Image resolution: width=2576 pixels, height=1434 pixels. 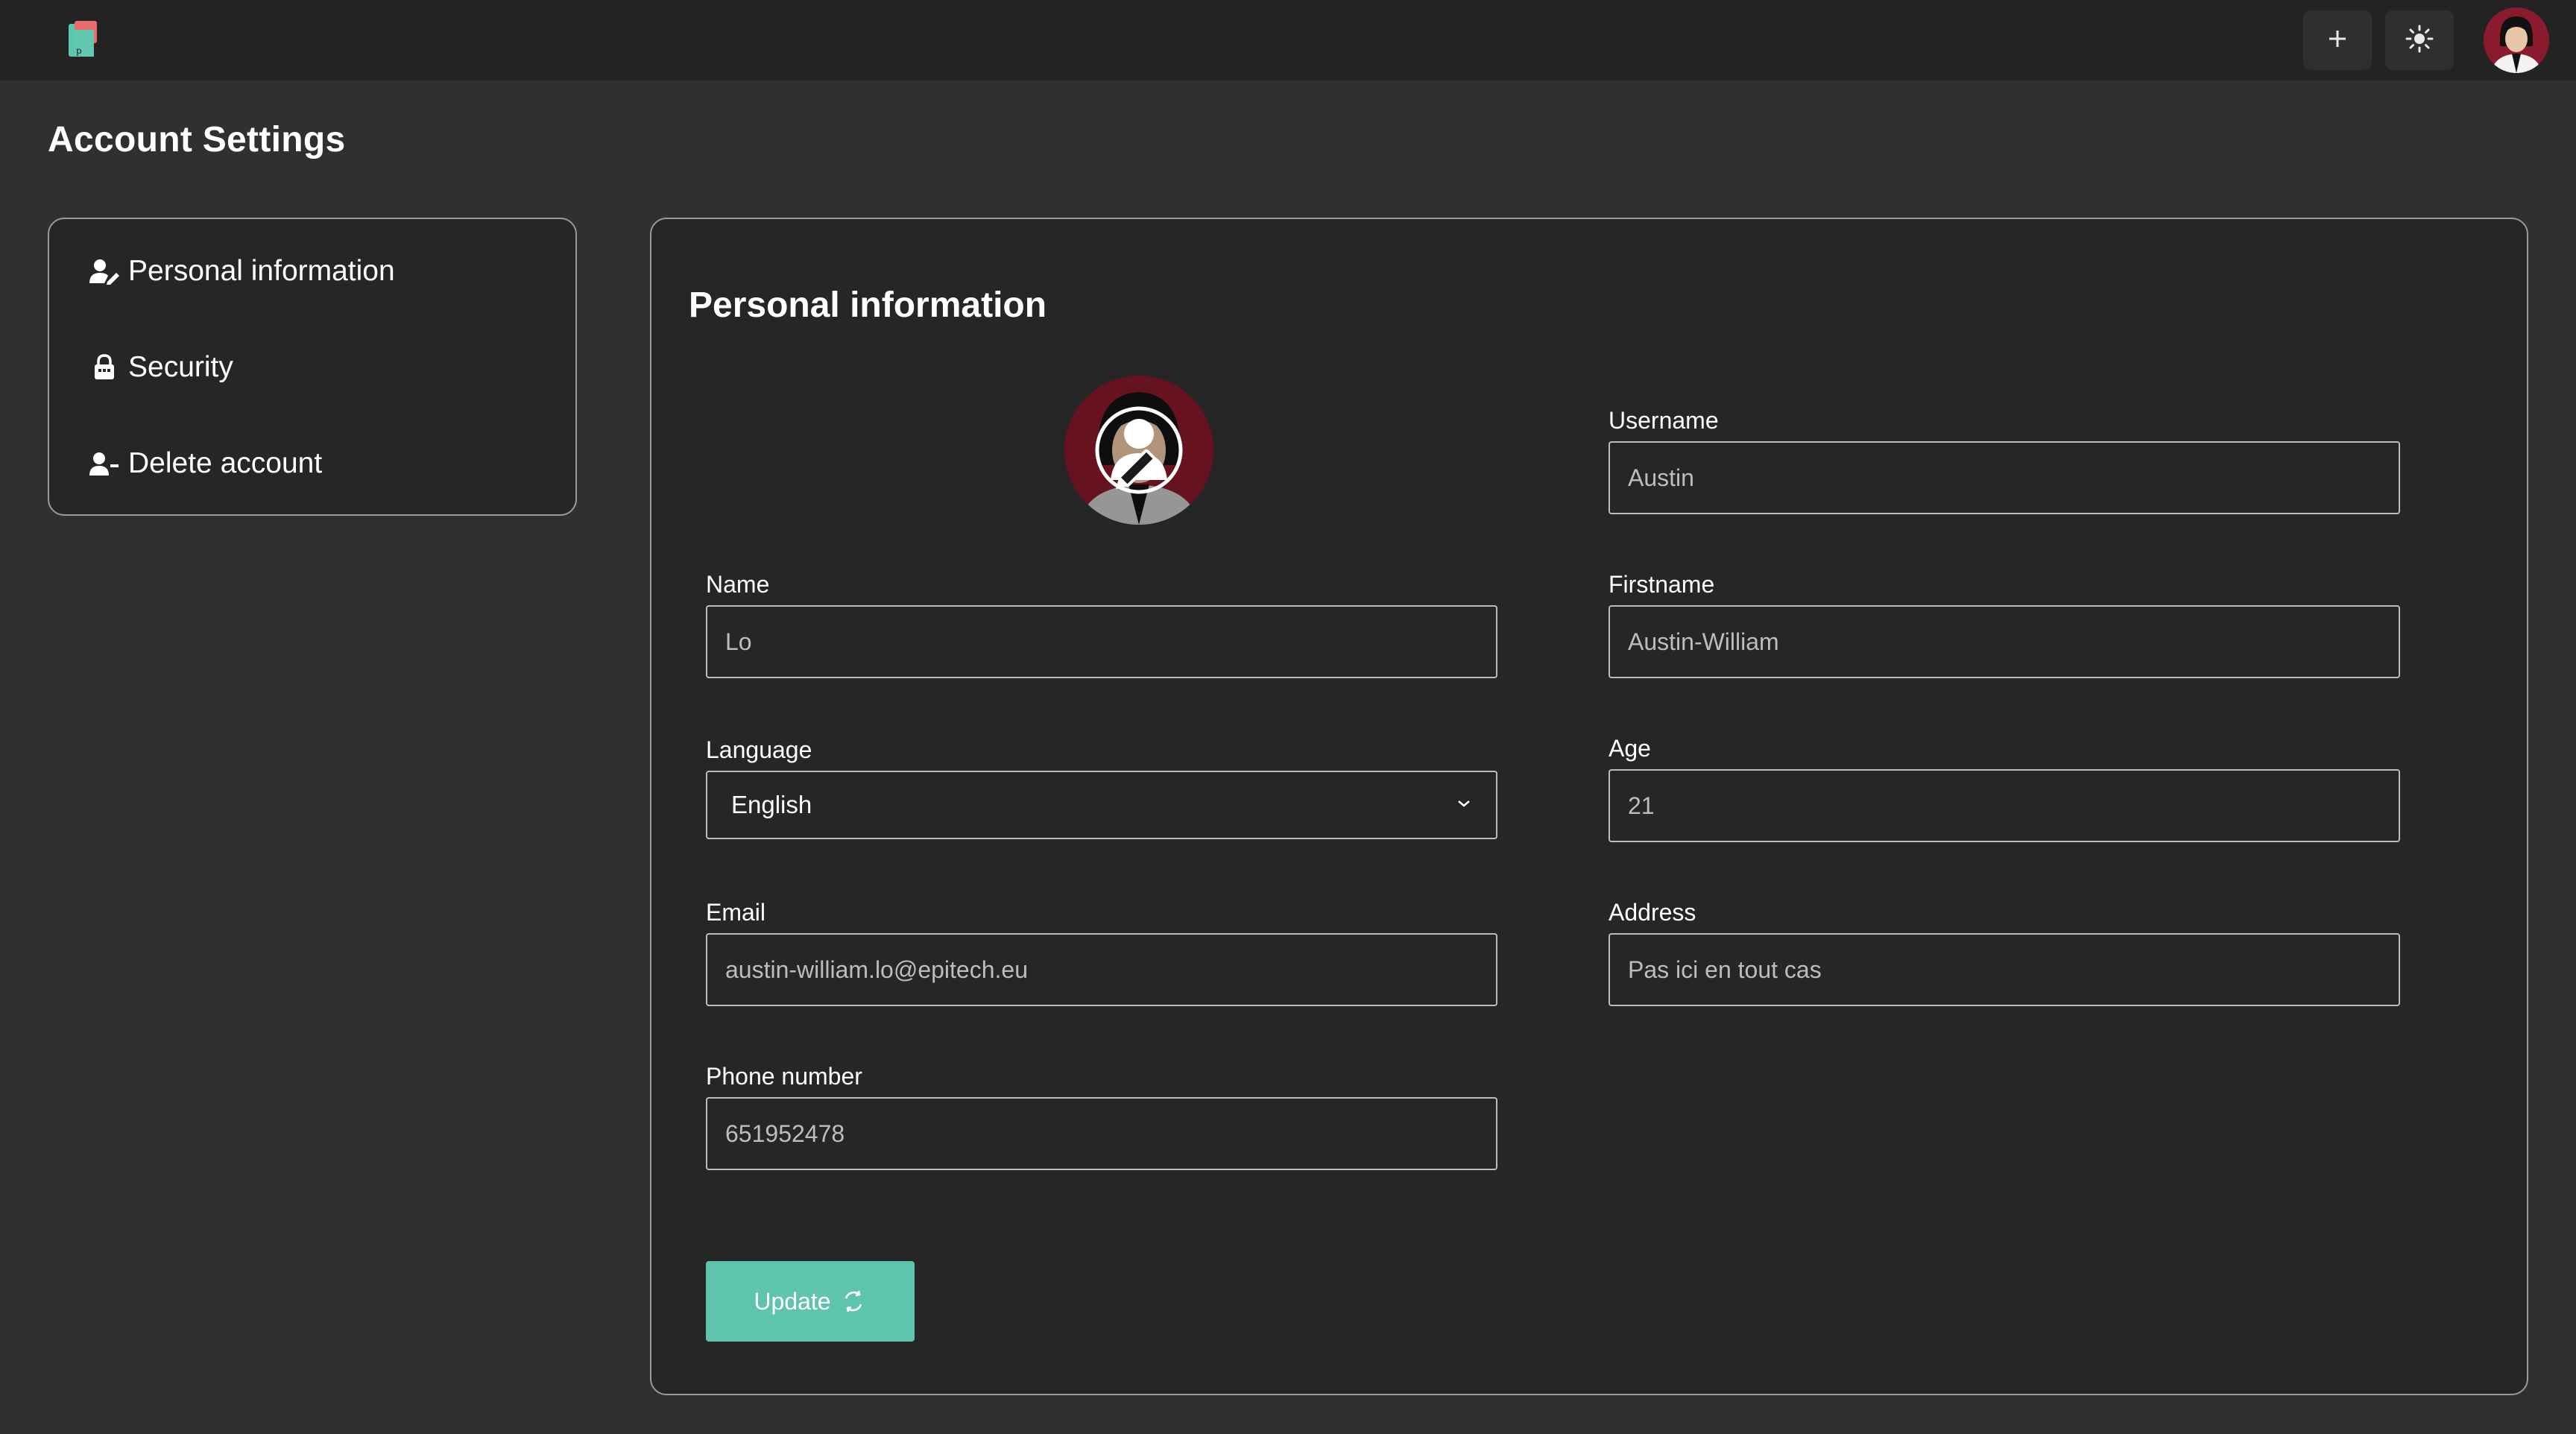 I want to click on theme-toggle-button, so click(x=2419, y=40).